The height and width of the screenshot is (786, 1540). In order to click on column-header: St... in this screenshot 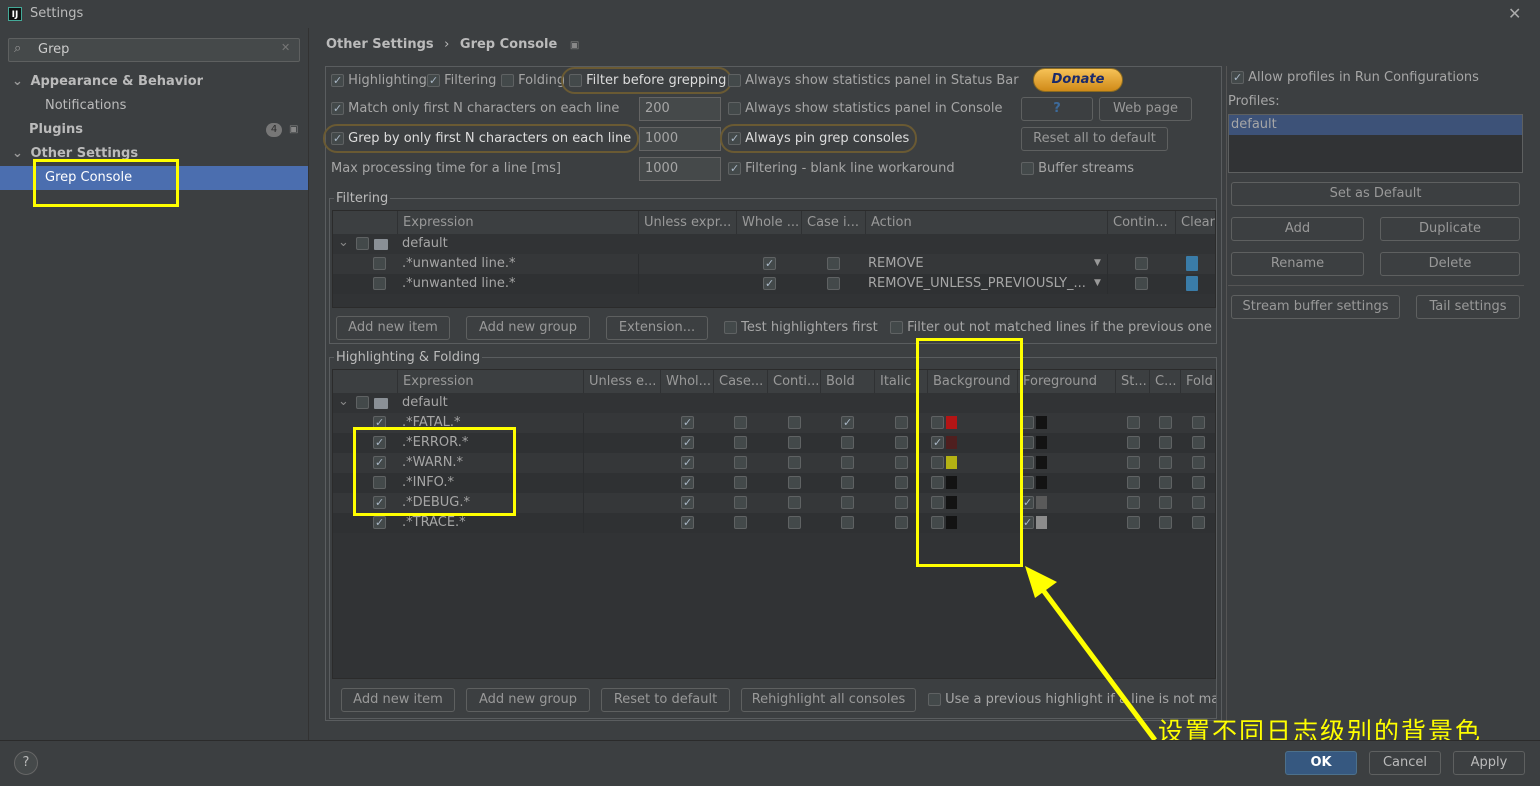, I will do `click(1133, 381)`.